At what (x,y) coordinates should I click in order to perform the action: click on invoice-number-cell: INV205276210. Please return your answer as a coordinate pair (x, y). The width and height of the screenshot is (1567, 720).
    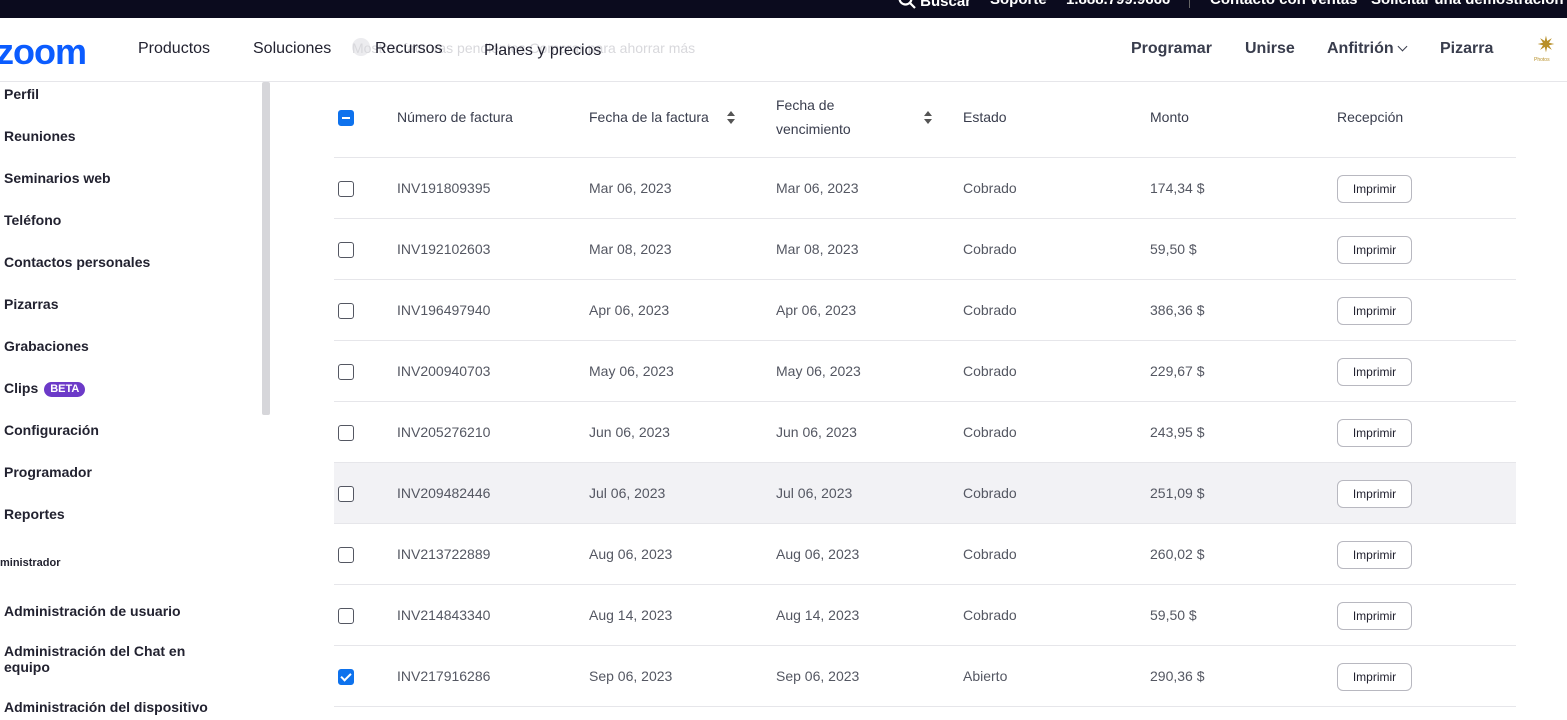
    Looking at the image, I should click on (444, 432).